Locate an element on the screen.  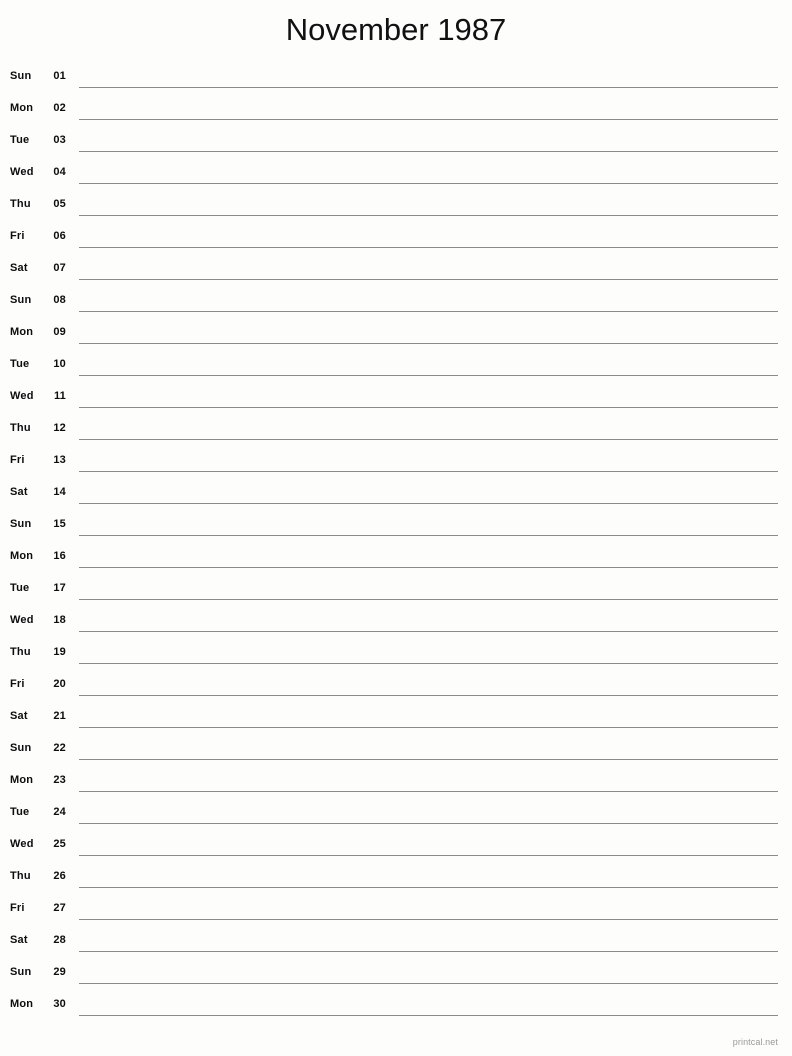
day-row: Sun 15 is located at coordinates (396, 524).